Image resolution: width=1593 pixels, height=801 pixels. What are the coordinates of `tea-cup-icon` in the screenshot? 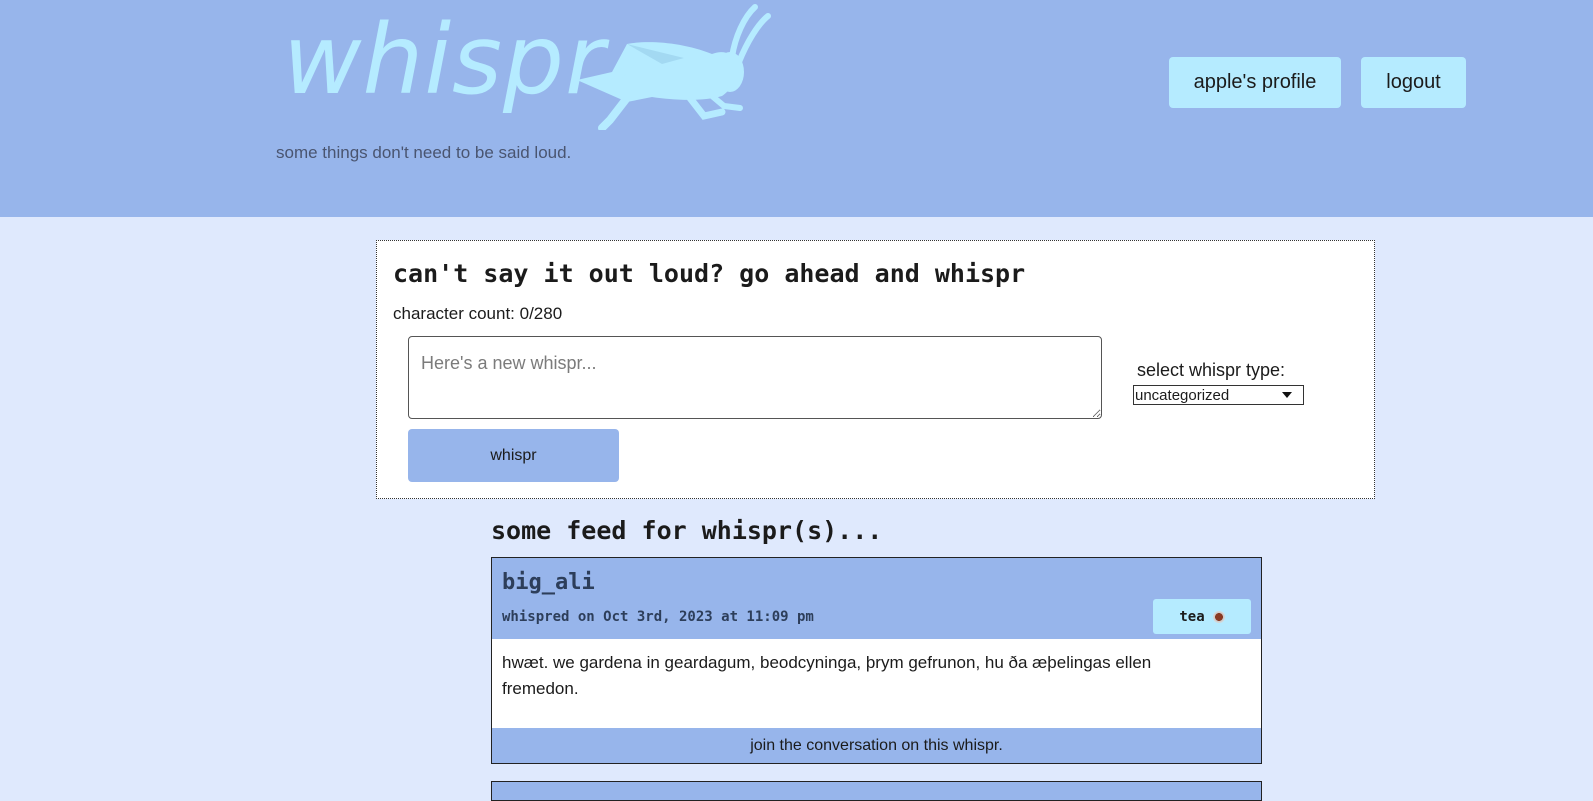 It's located at (1218, 616).